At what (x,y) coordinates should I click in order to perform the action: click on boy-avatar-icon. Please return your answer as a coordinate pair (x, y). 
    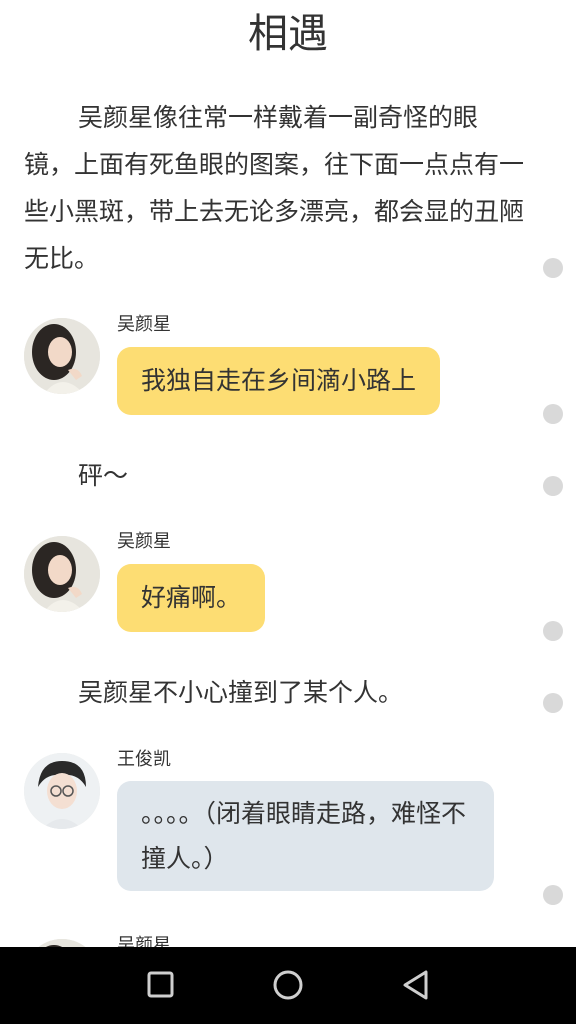
    Looking at the image, I should click on (62, 791).